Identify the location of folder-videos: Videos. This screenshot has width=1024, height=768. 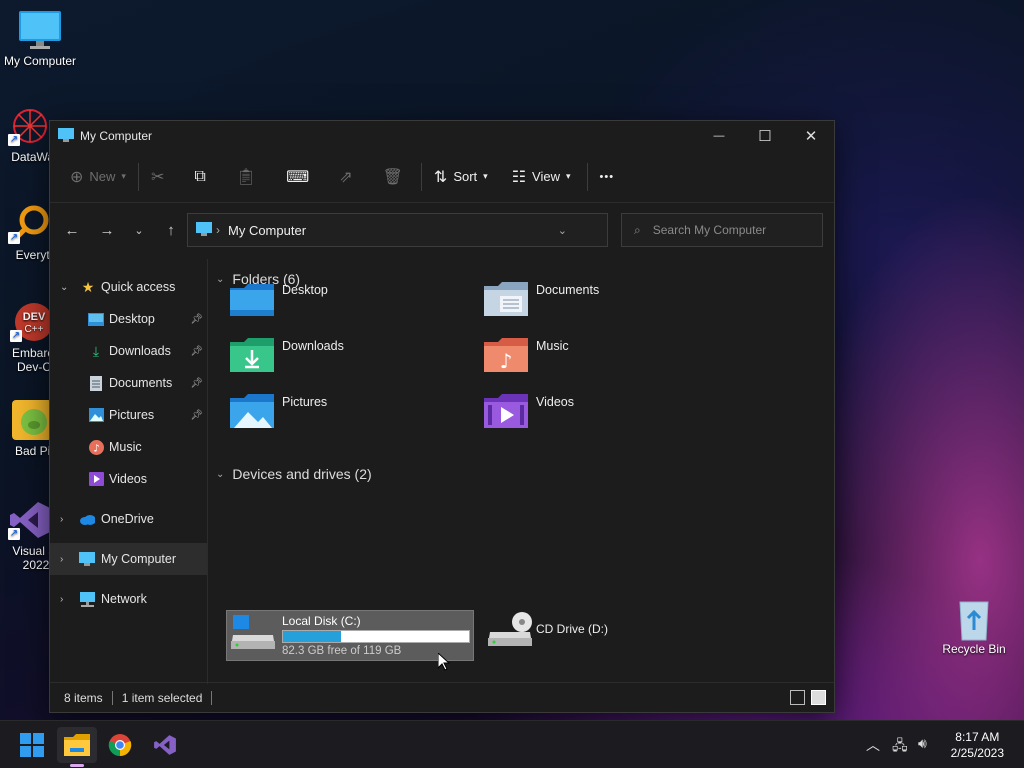
(584, 412).